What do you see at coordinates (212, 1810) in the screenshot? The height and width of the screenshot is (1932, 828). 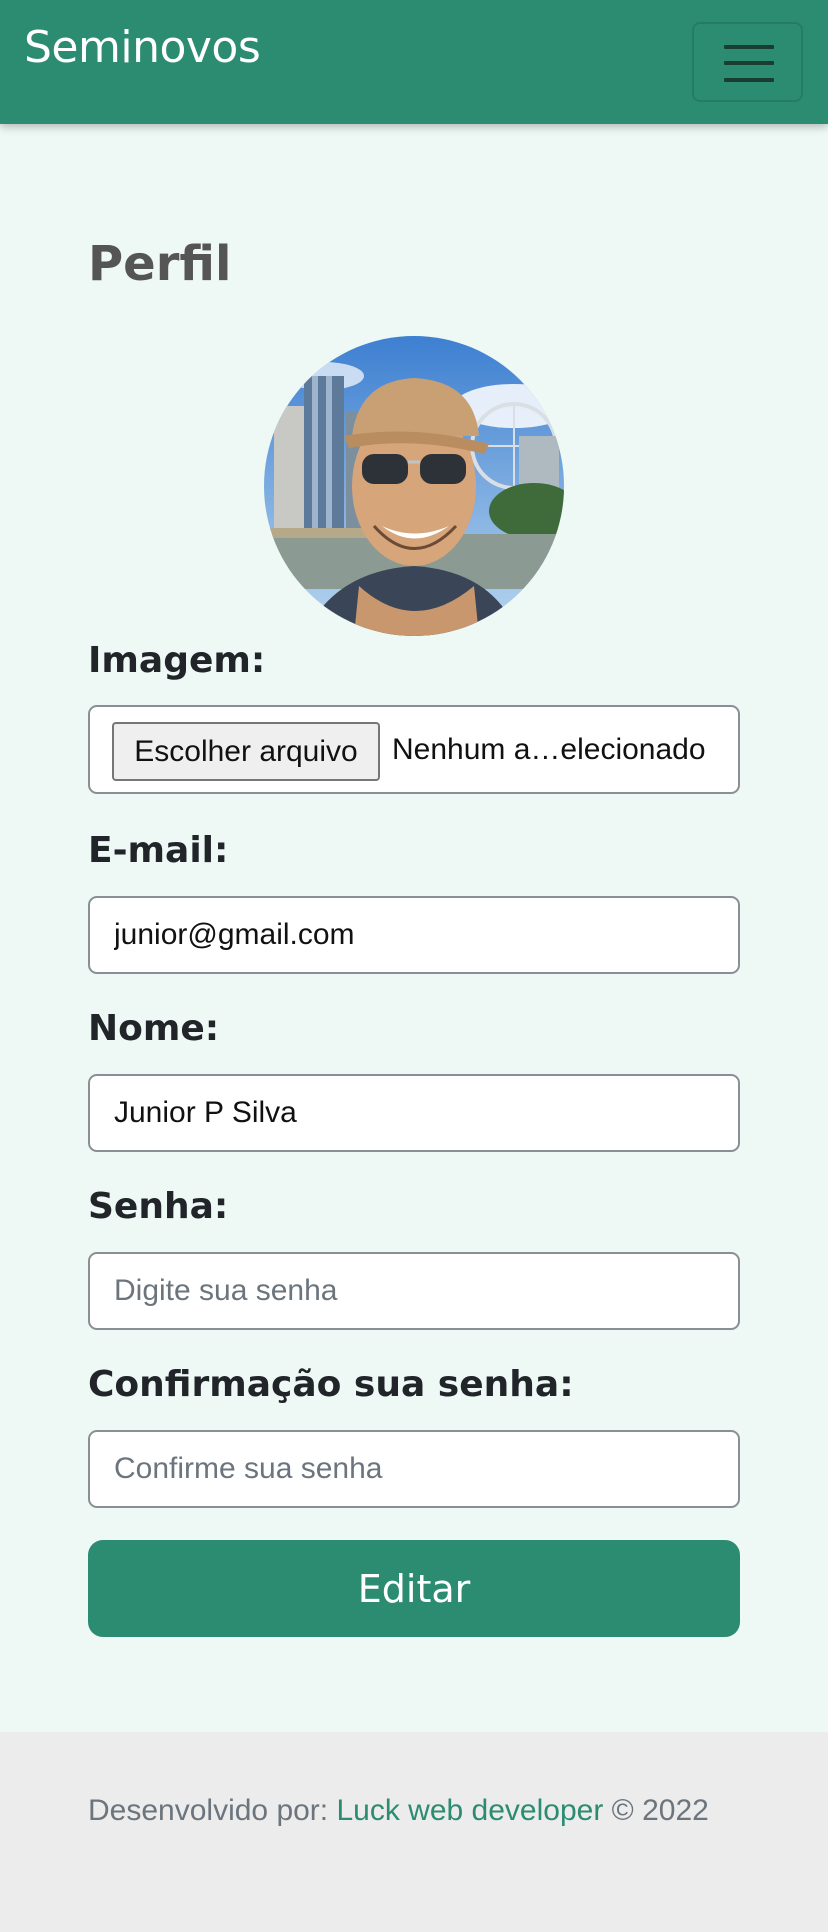 I see `footer-prefix: Desenvolvido por:` at bounding box center [212, 1810].